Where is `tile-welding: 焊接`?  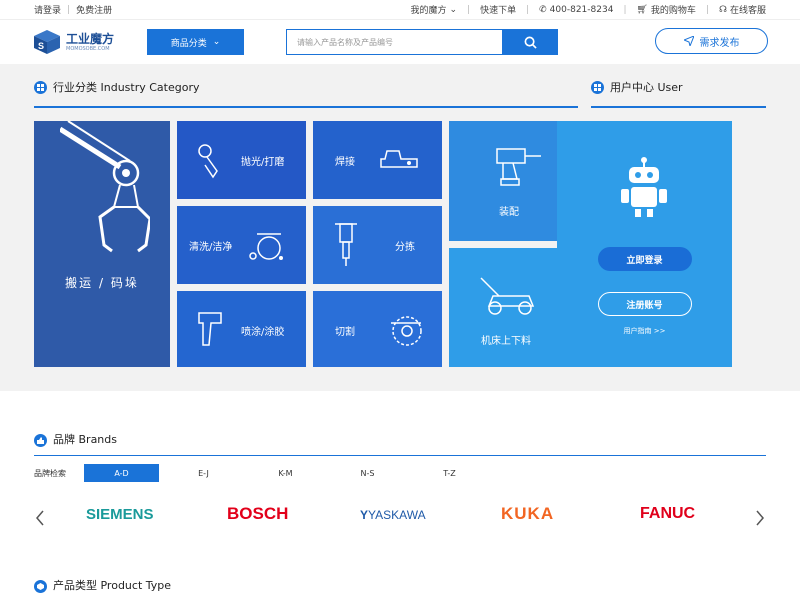 tile-welding: 焊接 is located at coordinates (377, 160).